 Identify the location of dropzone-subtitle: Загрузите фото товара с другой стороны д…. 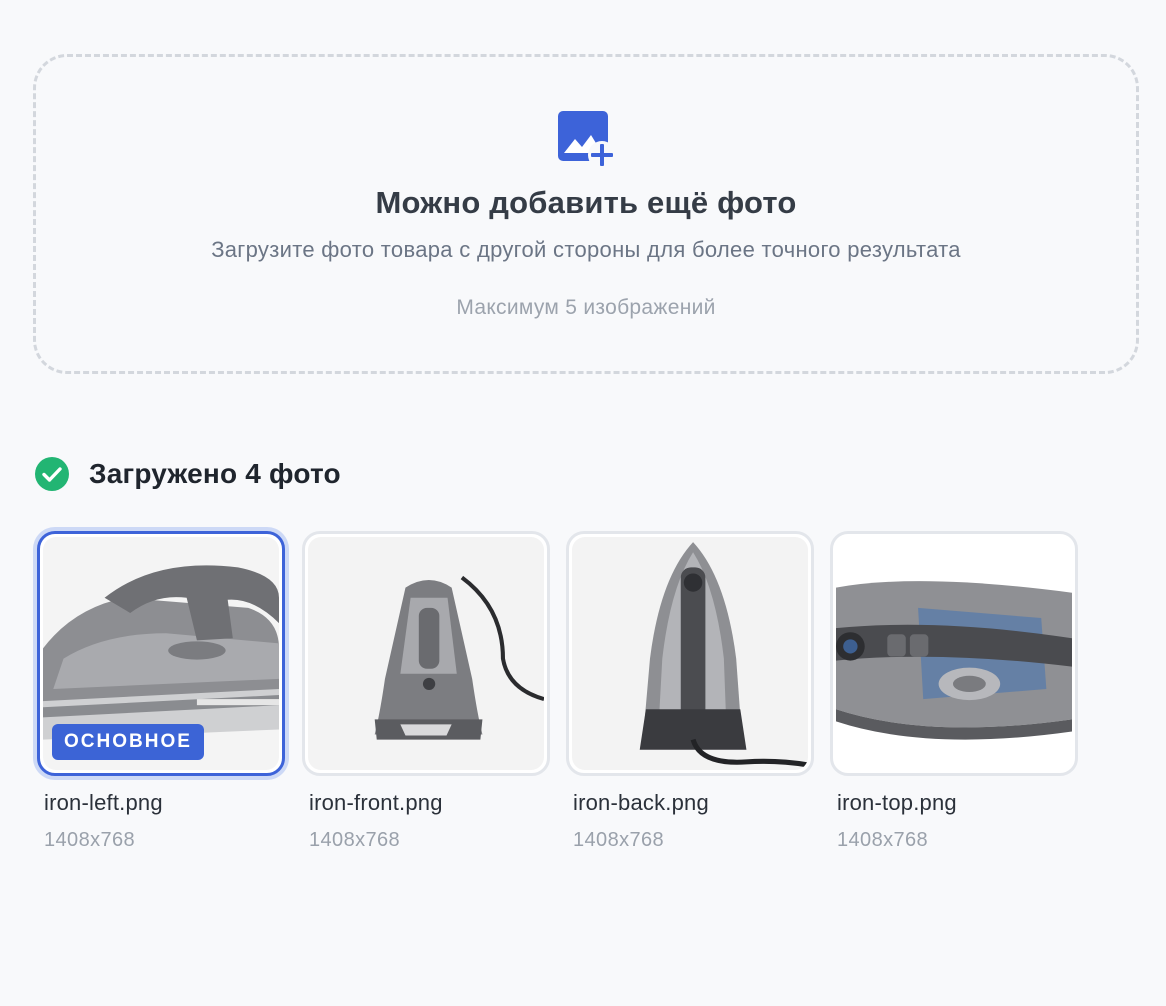
(586, 249).